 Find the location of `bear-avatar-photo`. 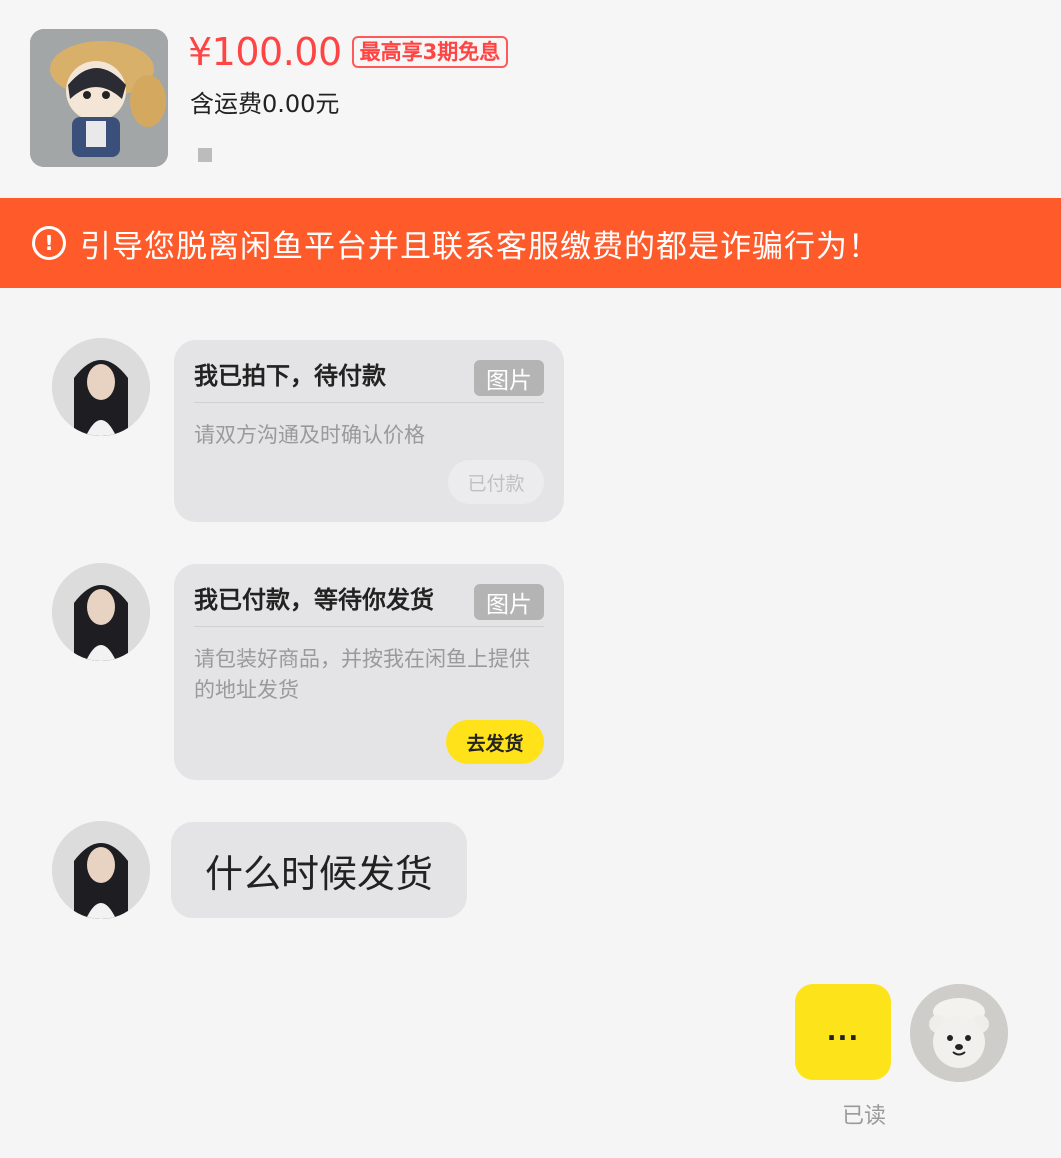

bear-avatar-photo is located at coordinates (959, 1033).